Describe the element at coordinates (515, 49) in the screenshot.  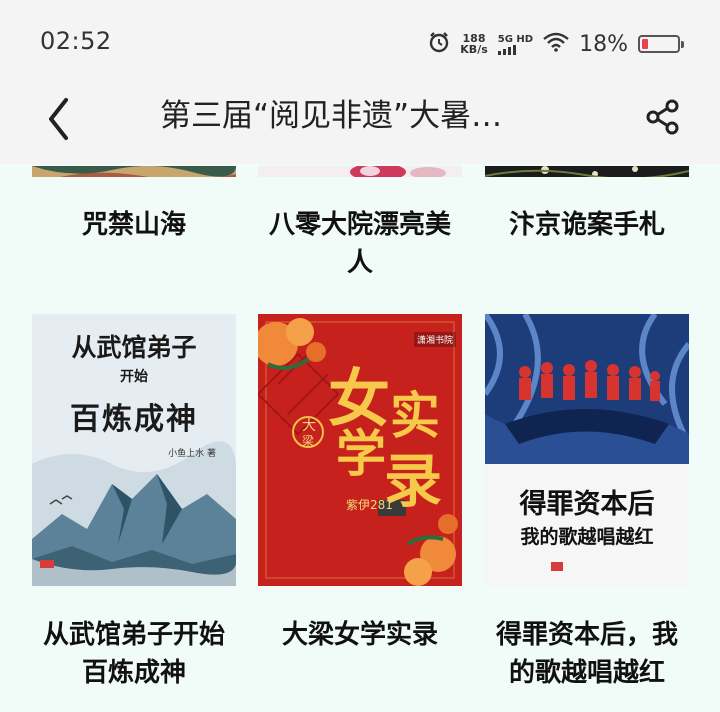
I see `signal-bars-icon` at that location.